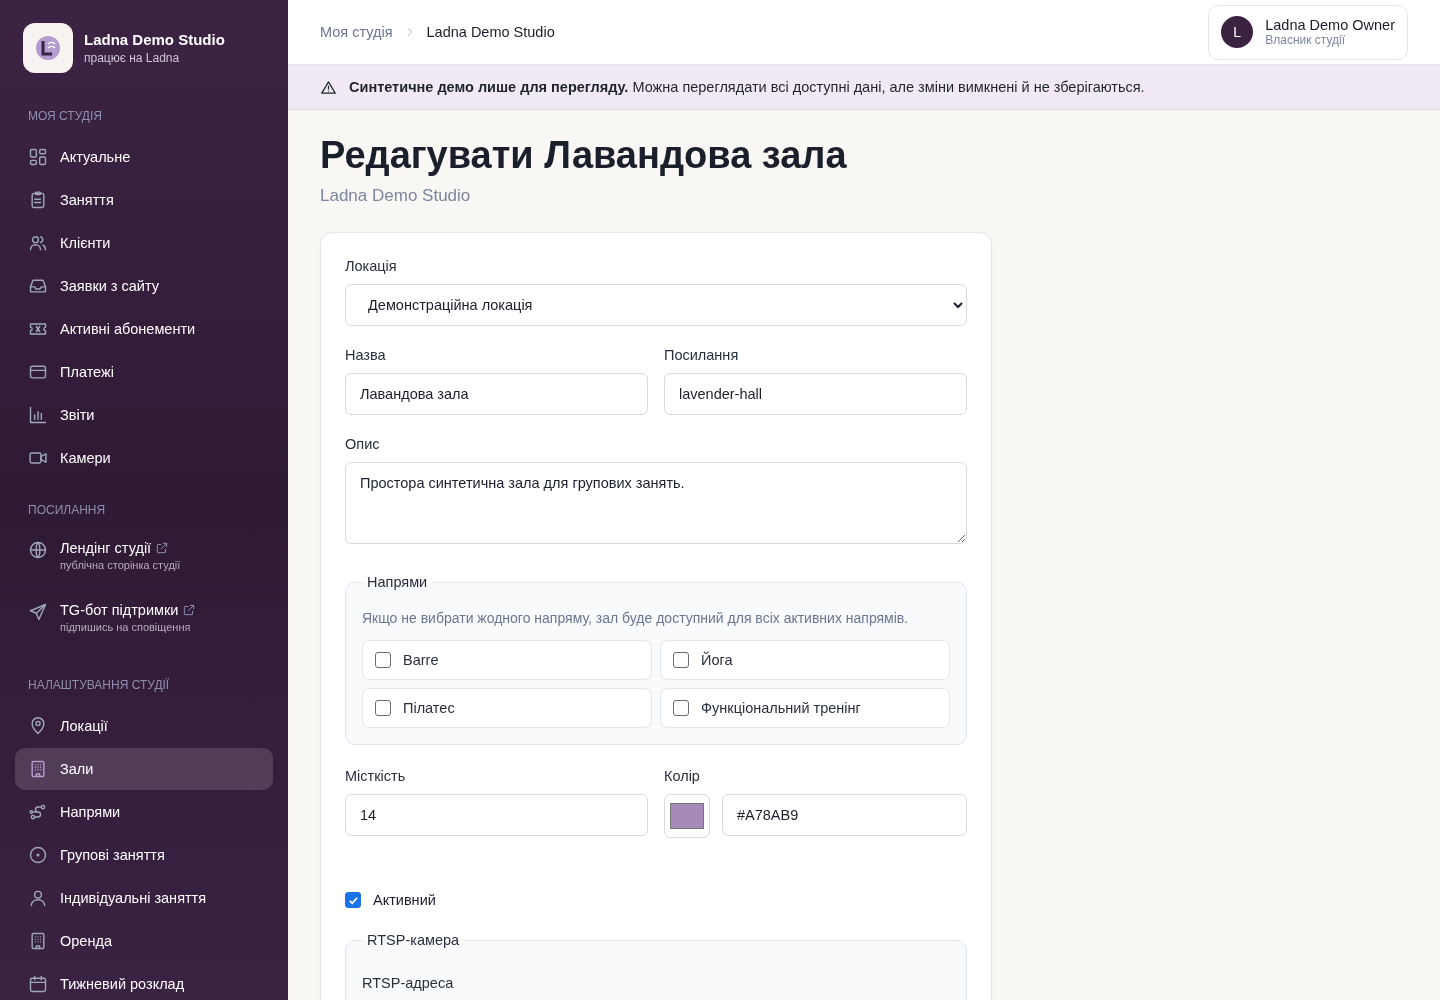  Describe the element at coordinates (144, 458) in the screenshot. I see `sidebar-item: Камери` at that location.